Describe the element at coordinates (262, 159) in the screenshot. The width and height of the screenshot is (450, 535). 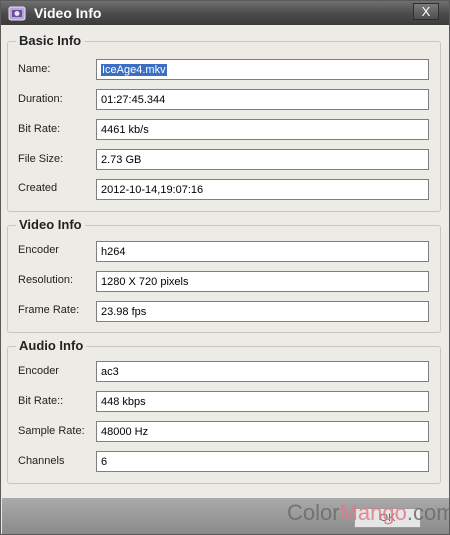
I see `filesize-field: 2.73 GB` at that location.